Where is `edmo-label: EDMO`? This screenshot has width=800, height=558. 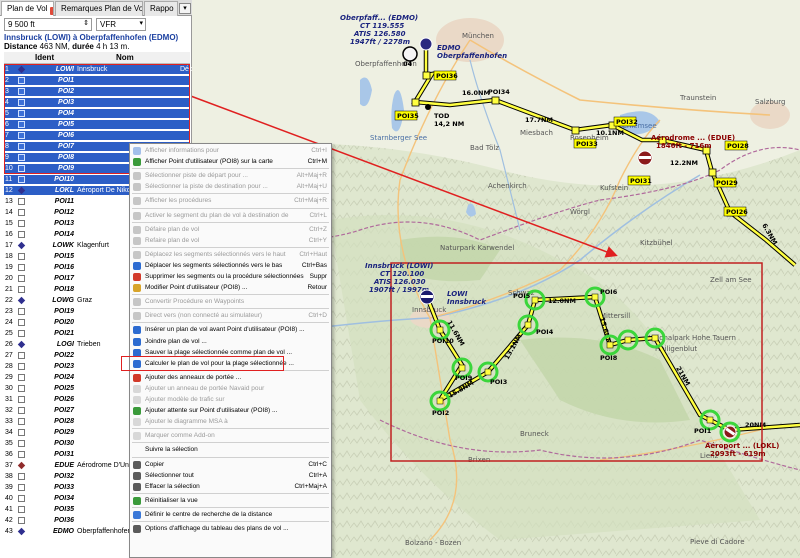
edmo-label: EDMO is located at coordinates (449, 48).